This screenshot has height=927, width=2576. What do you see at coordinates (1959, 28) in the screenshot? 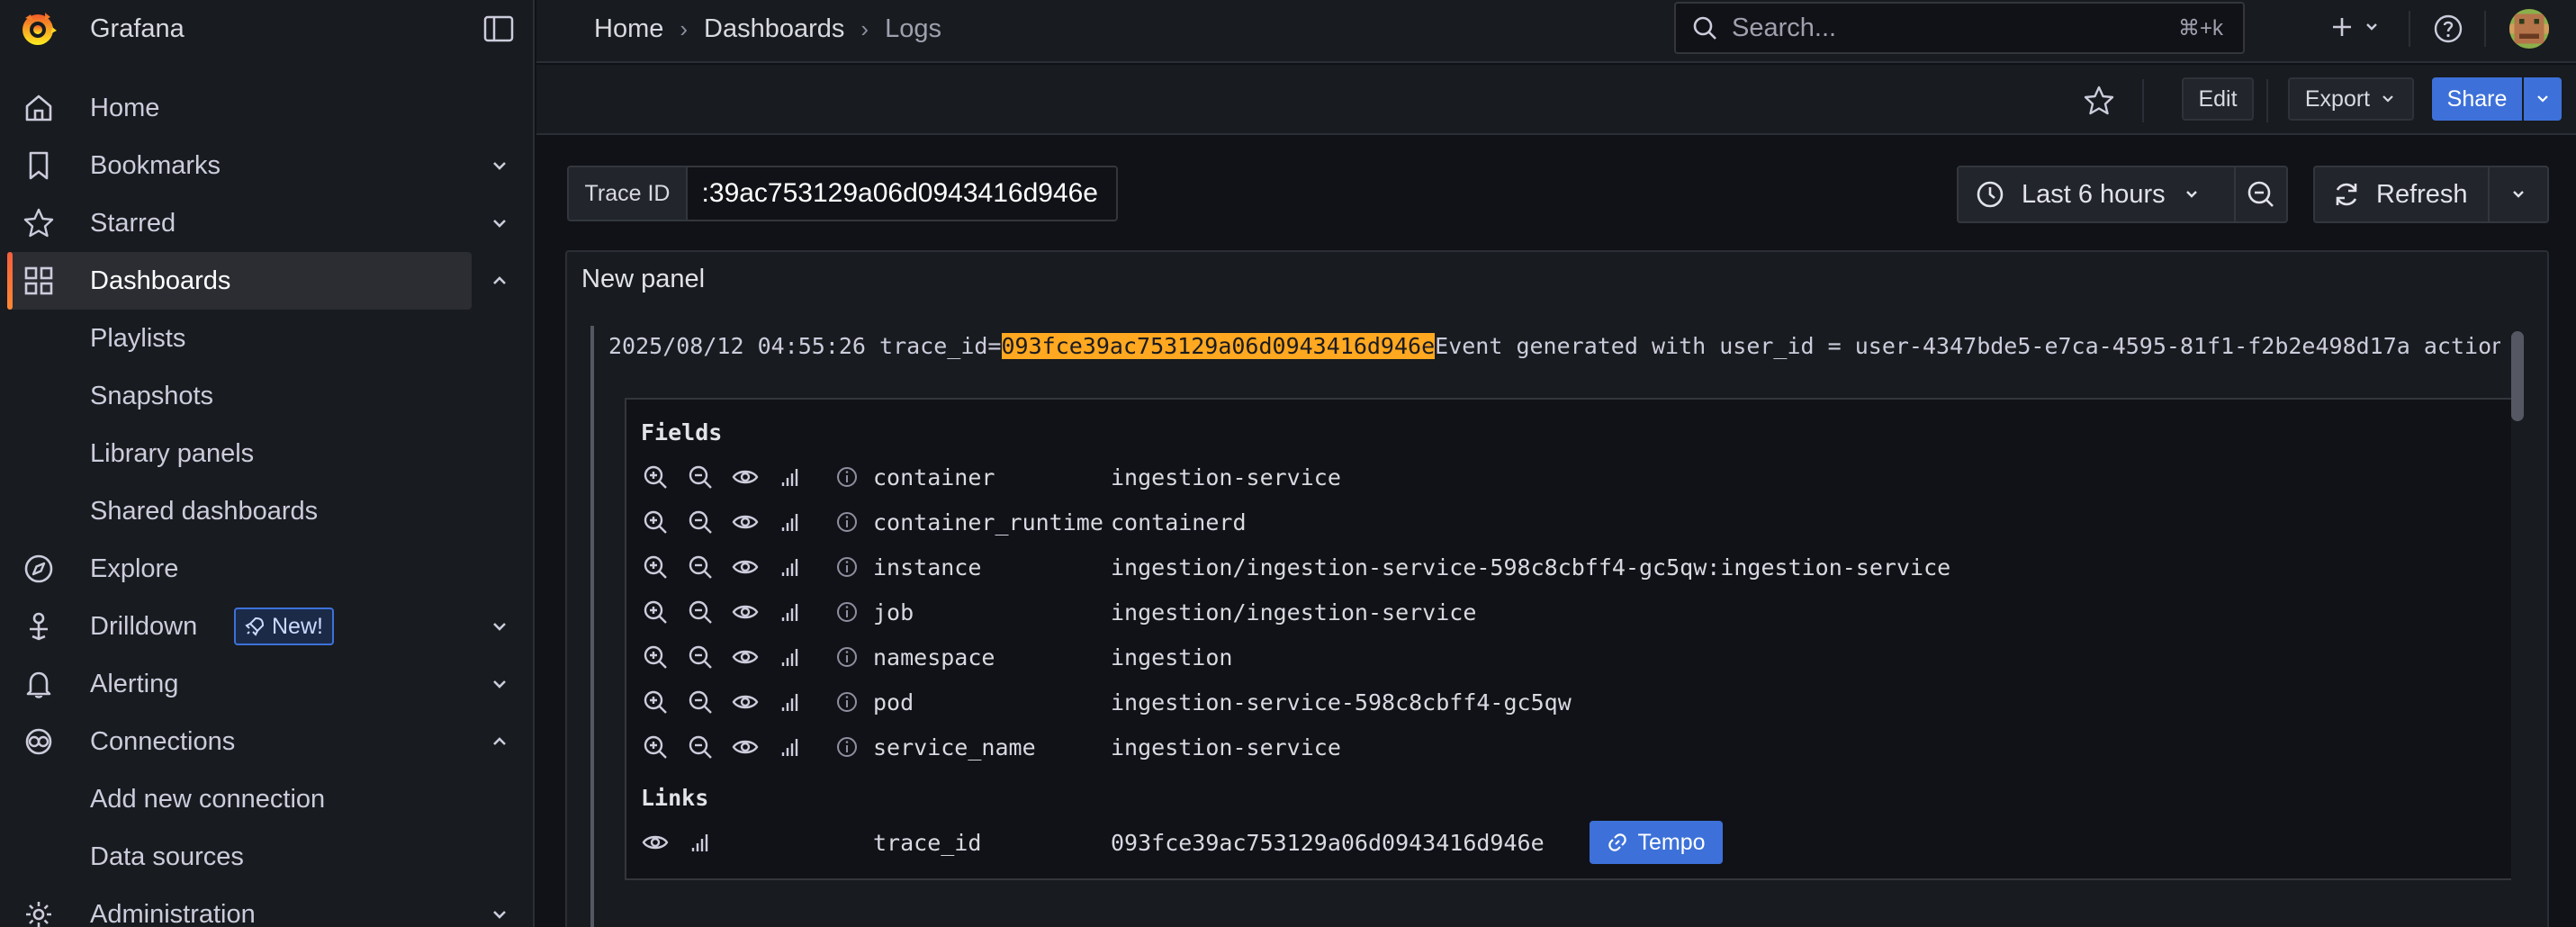
I see `search-input: Search... ⌘+k` at bounding box center [1959, 28].